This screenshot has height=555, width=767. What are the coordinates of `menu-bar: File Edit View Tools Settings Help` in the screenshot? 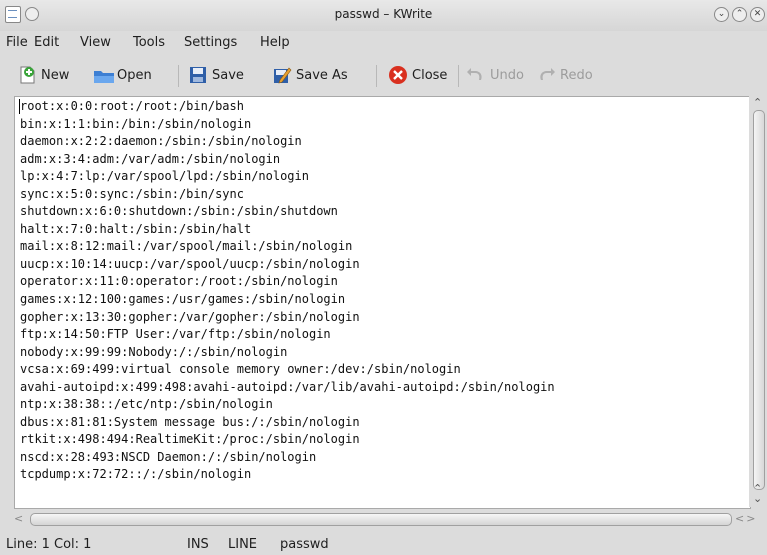 It's located at (383, 43).